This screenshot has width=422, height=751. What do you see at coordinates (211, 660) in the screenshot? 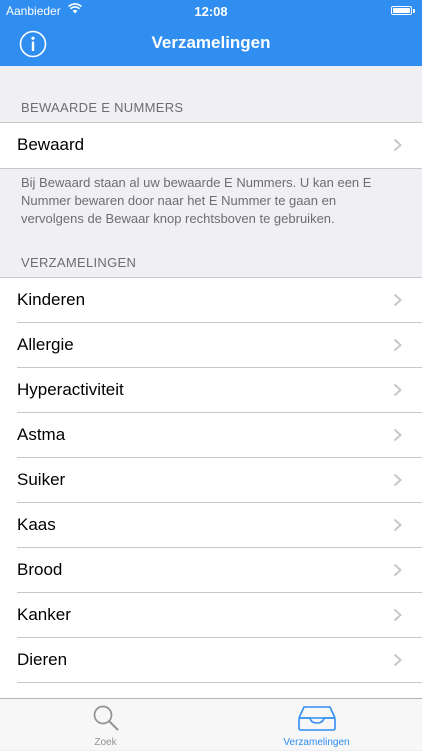
I see `collection-item: Dieren` at bounding box center [211, 660].